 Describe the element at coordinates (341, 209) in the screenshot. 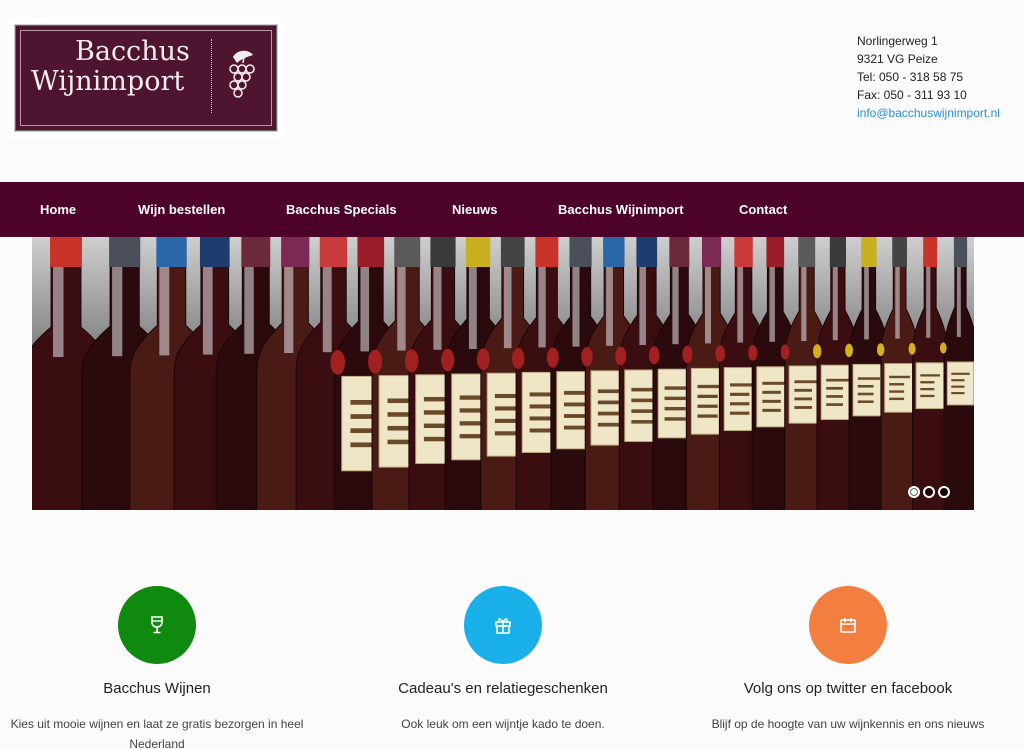

I see `nav-item-bacchus-specials: Bacchus Specials` at that location.